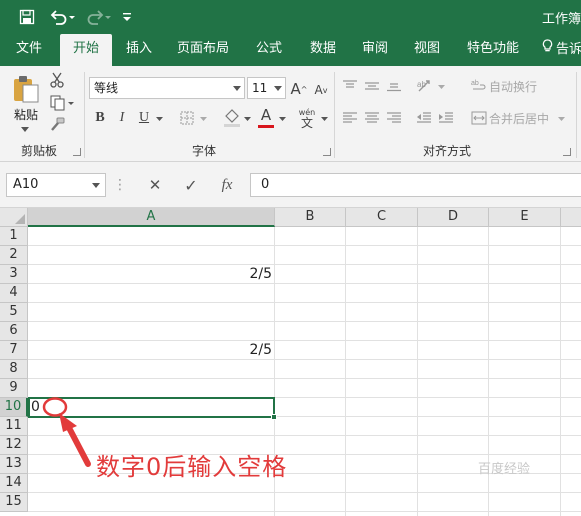  I want to click on font-size-select: 11, so click(266, 88).